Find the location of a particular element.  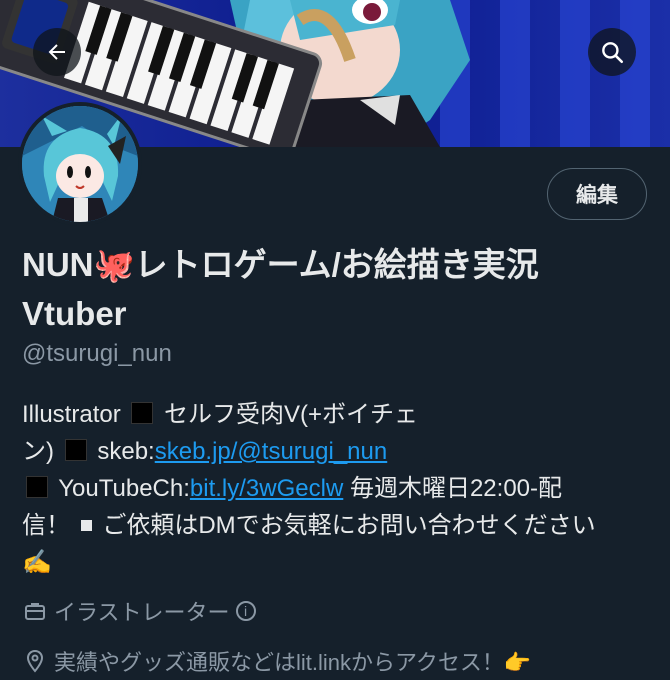

edit-profile-button: 編集 is located at coordinates (597, 194).